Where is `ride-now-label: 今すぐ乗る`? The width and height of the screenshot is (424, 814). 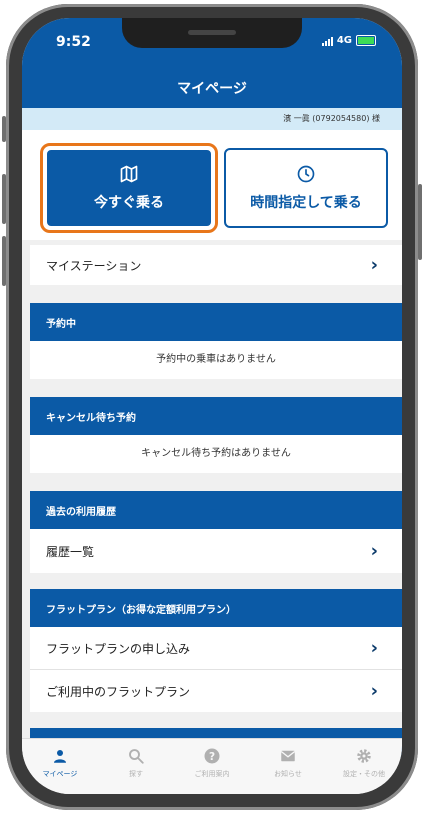
ride-now-label: 今すぐ乗る is located at coordinates (129, 203).